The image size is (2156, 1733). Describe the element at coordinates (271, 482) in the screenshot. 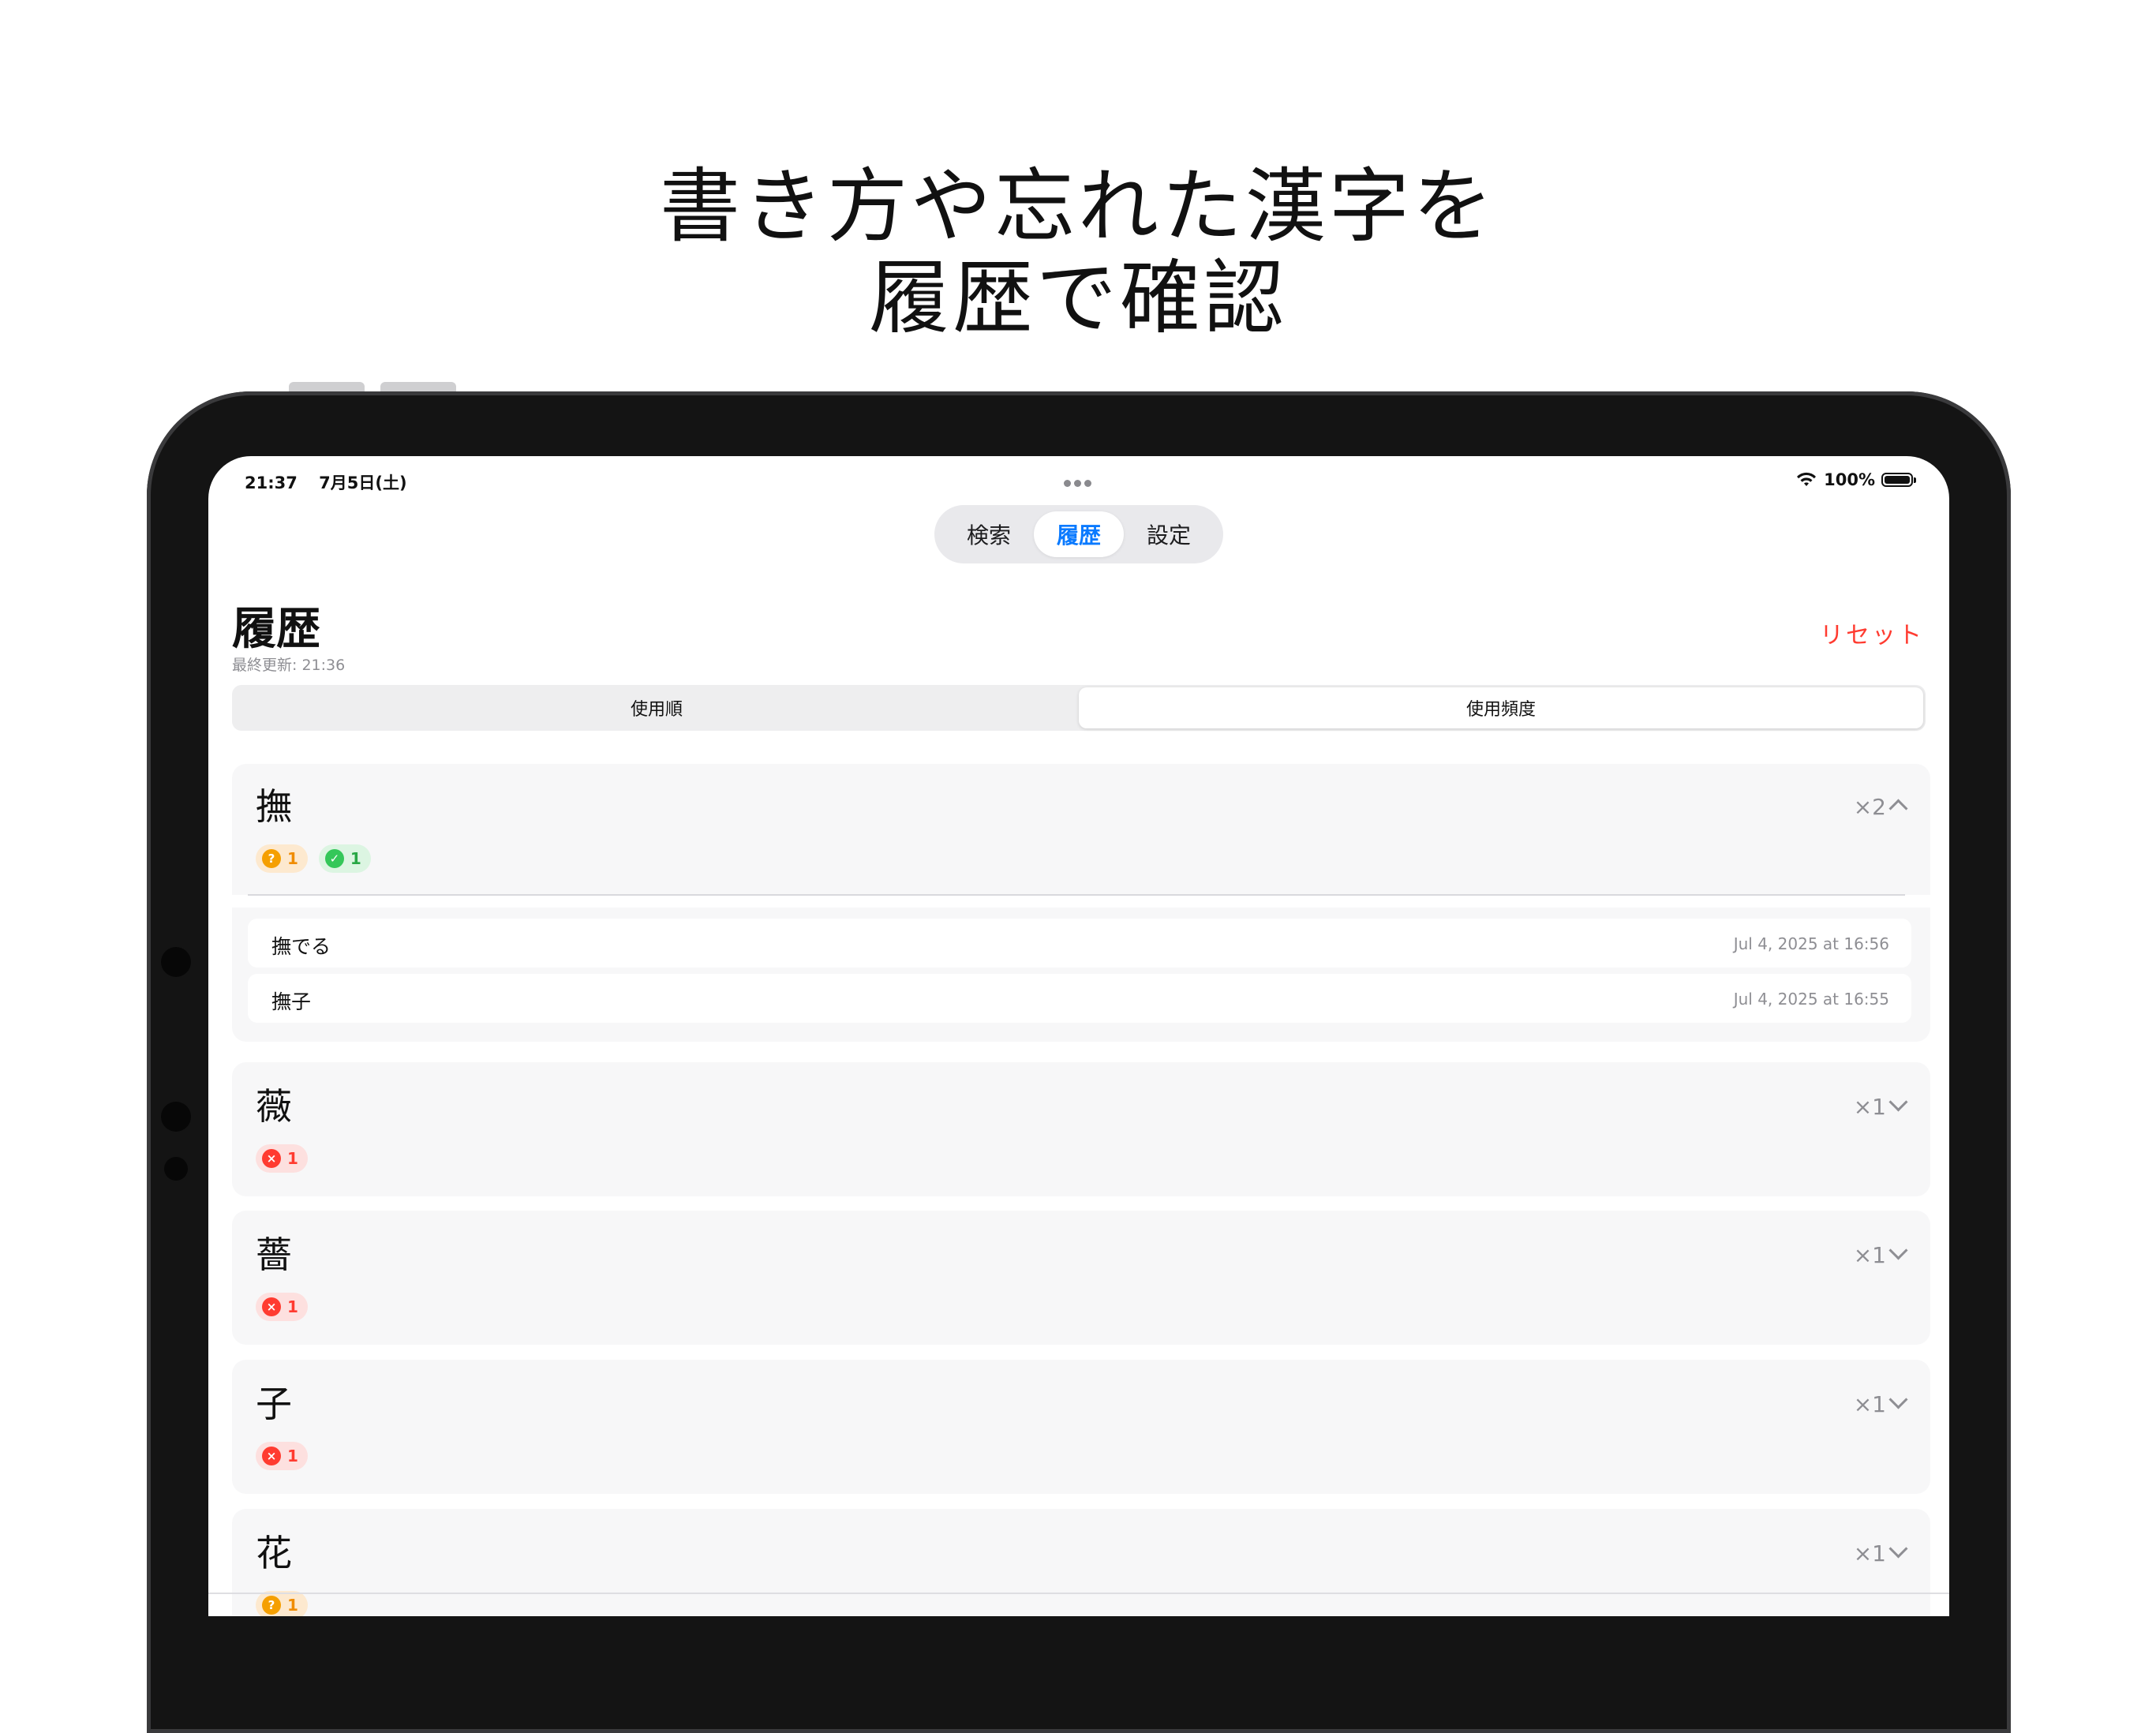

I see `status-time: 21:37` at that location.